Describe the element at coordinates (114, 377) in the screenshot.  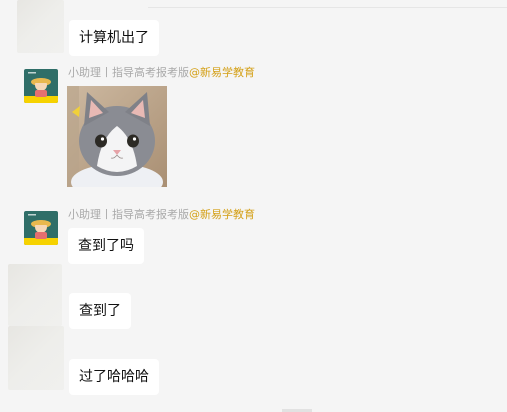
I see `message-bubble: 过了哈哈哈` at that location.